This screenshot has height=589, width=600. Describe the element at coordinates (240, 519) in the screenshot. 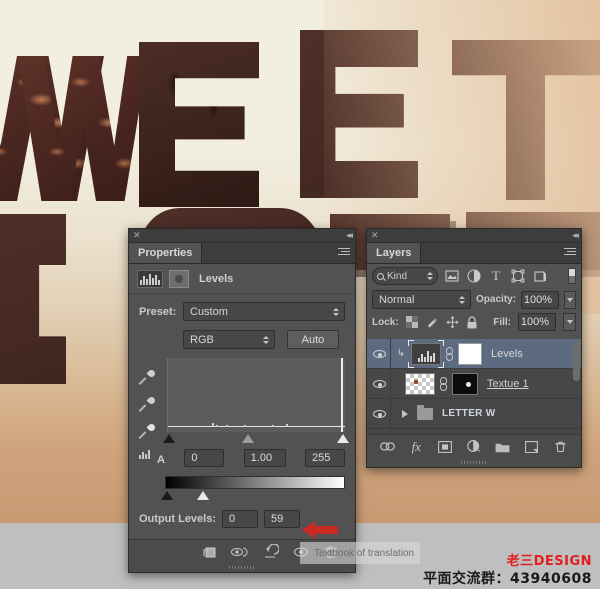

I see `output-black-field: 0` at that location.